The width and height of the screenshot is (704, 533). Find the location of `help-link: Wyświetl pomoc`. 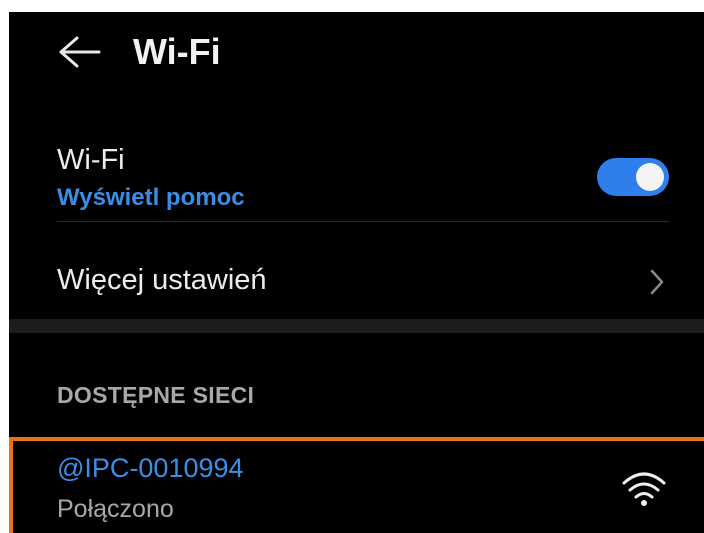

help-link: Wyświetl pomoc is located at coordinates (151, 198).